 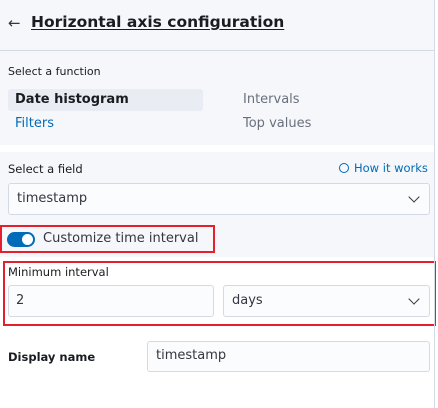 I want to click on display-name-label: Display name, so click(x=52, y=357).